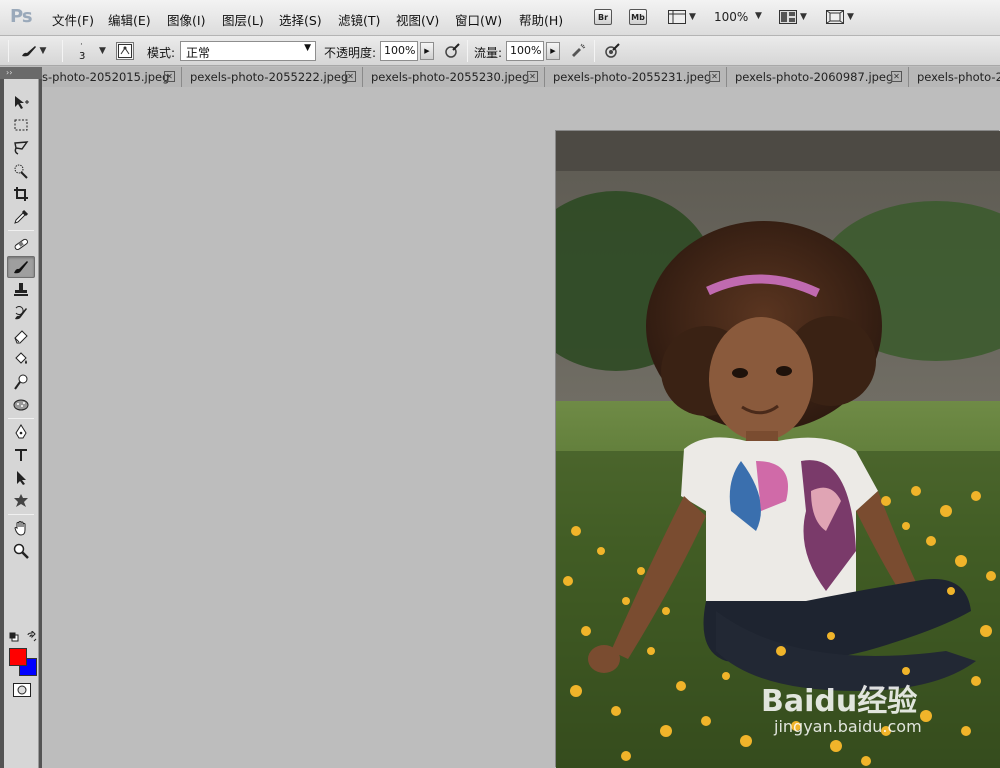 The height and width of the screenshot is (768, 1000). I want to click on eraser-tool-icon, so click(21, 337).